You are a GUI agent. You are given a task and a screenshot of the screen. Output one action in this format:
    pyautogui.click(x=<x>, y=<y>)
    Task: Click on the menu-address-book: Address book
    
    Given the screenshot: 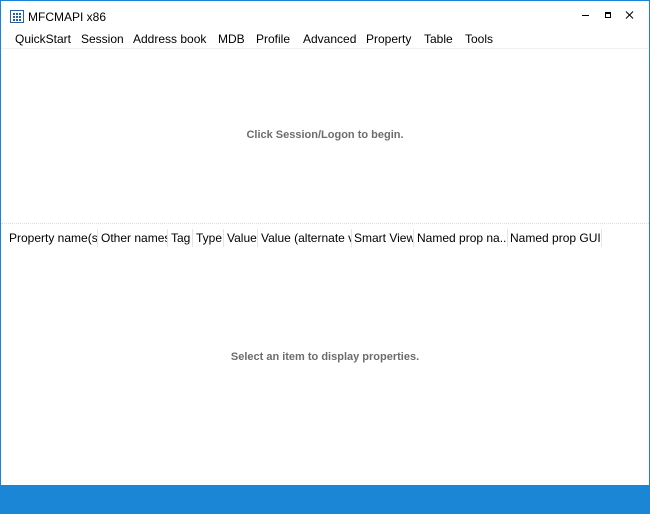 What is the action you would take?
    pyautogui.click(x=169, y=39)
    